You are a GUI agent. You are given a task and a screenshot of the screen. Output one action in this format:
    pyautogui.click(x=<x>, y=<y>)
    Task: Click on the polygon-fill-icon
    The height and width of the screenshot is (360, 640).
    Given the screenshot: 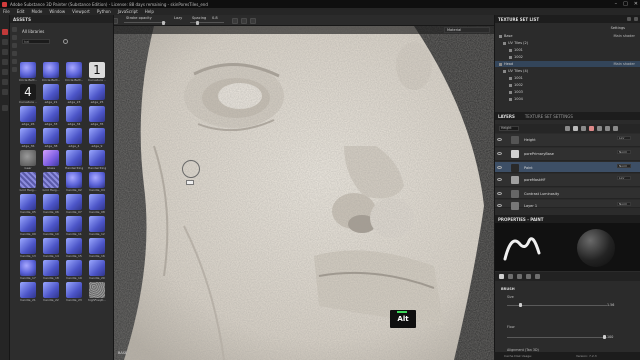 What is the action you would take?
    pyautogui.click(x=5, y=62)
    